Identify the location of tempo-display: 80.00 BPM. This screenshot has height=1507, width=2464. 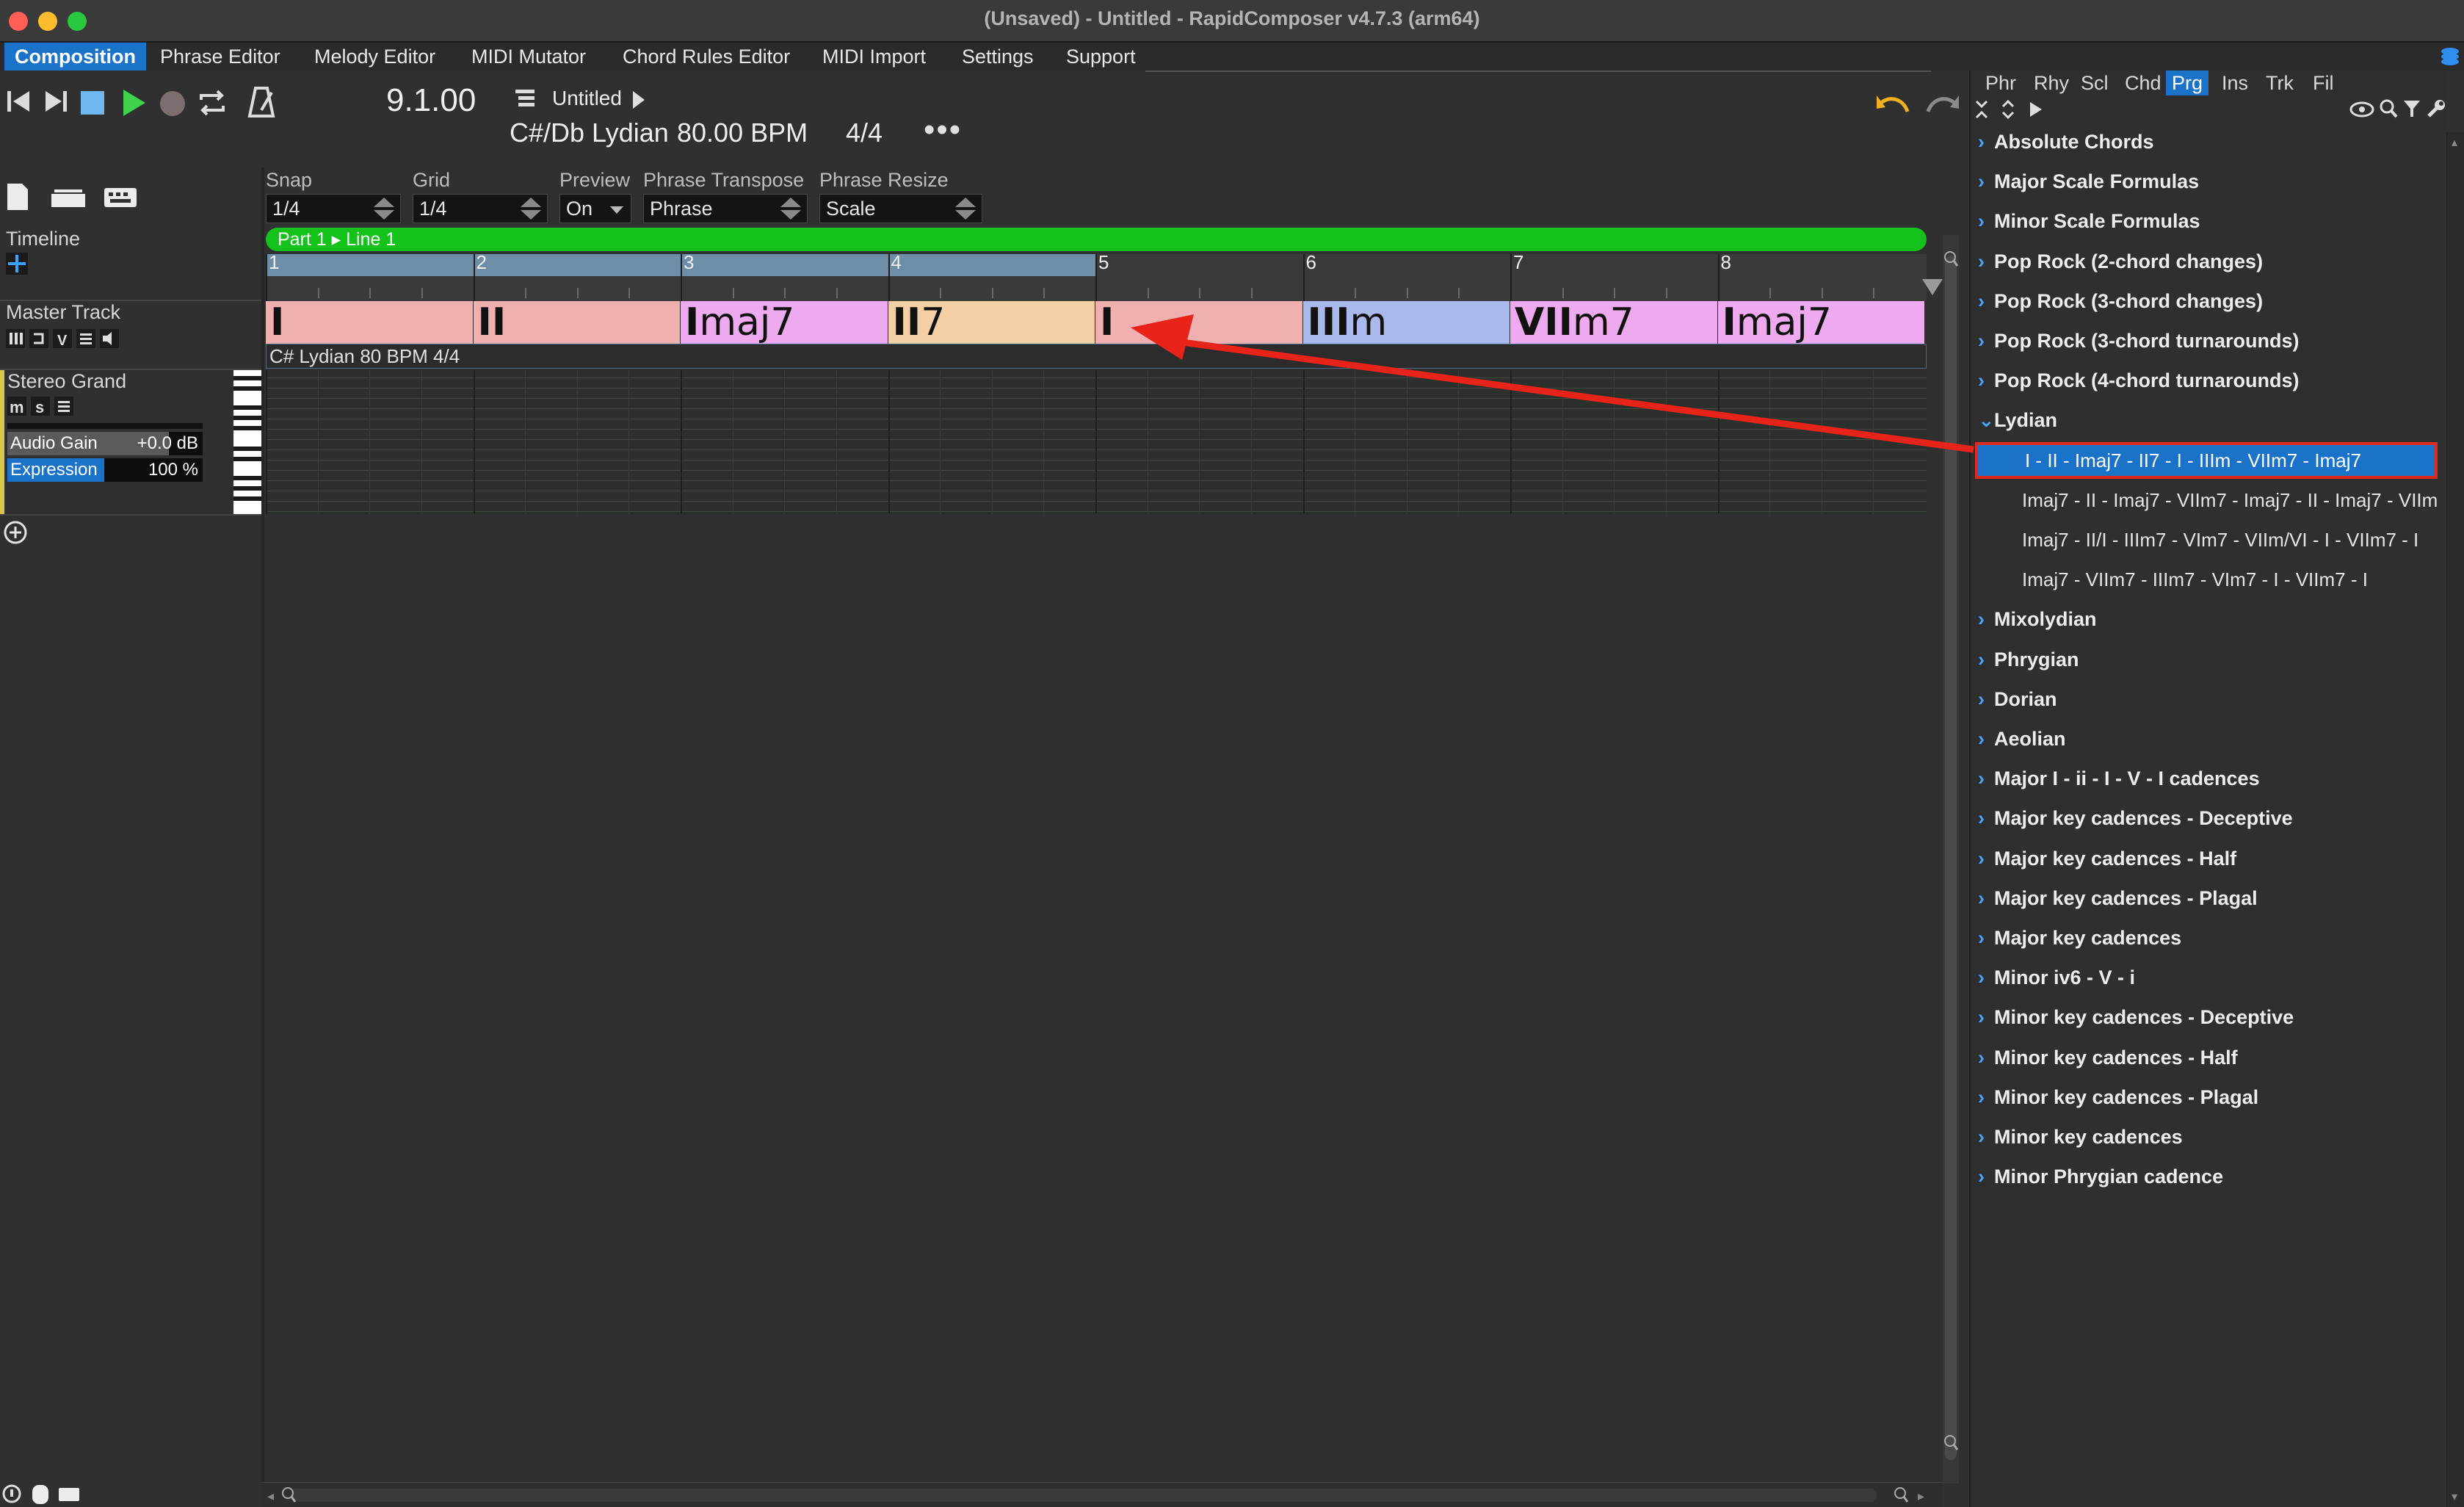
(742, 133).